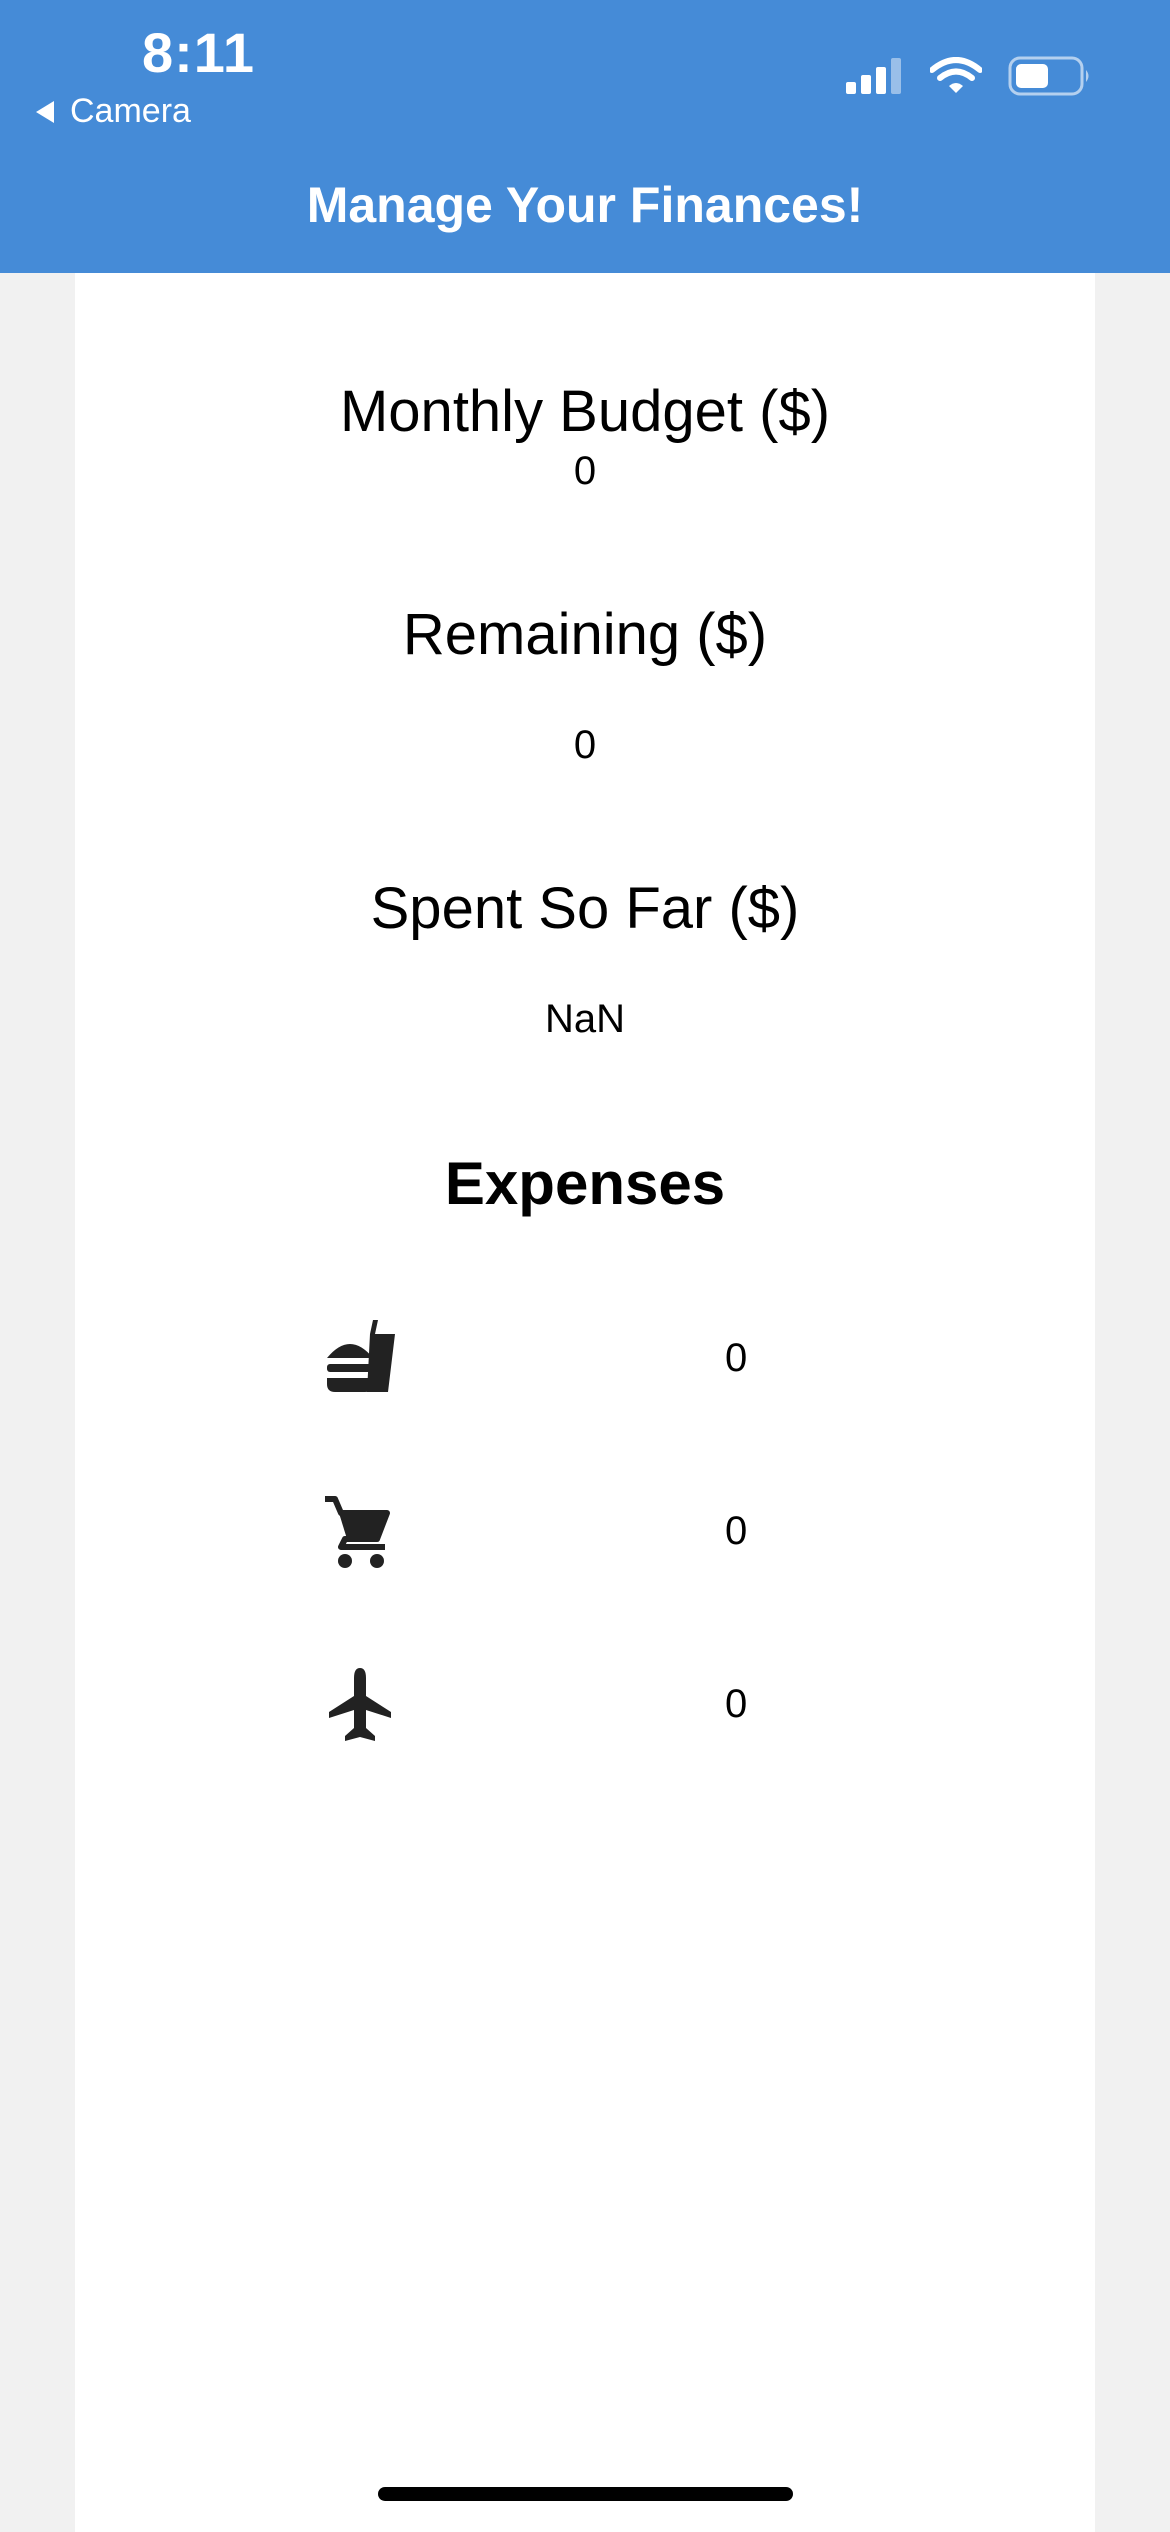 The image size is (1170, 2532). Describe the element at coordinates (585, 1360) in the screenshot. I see `expense-row-food: 0` at that location.